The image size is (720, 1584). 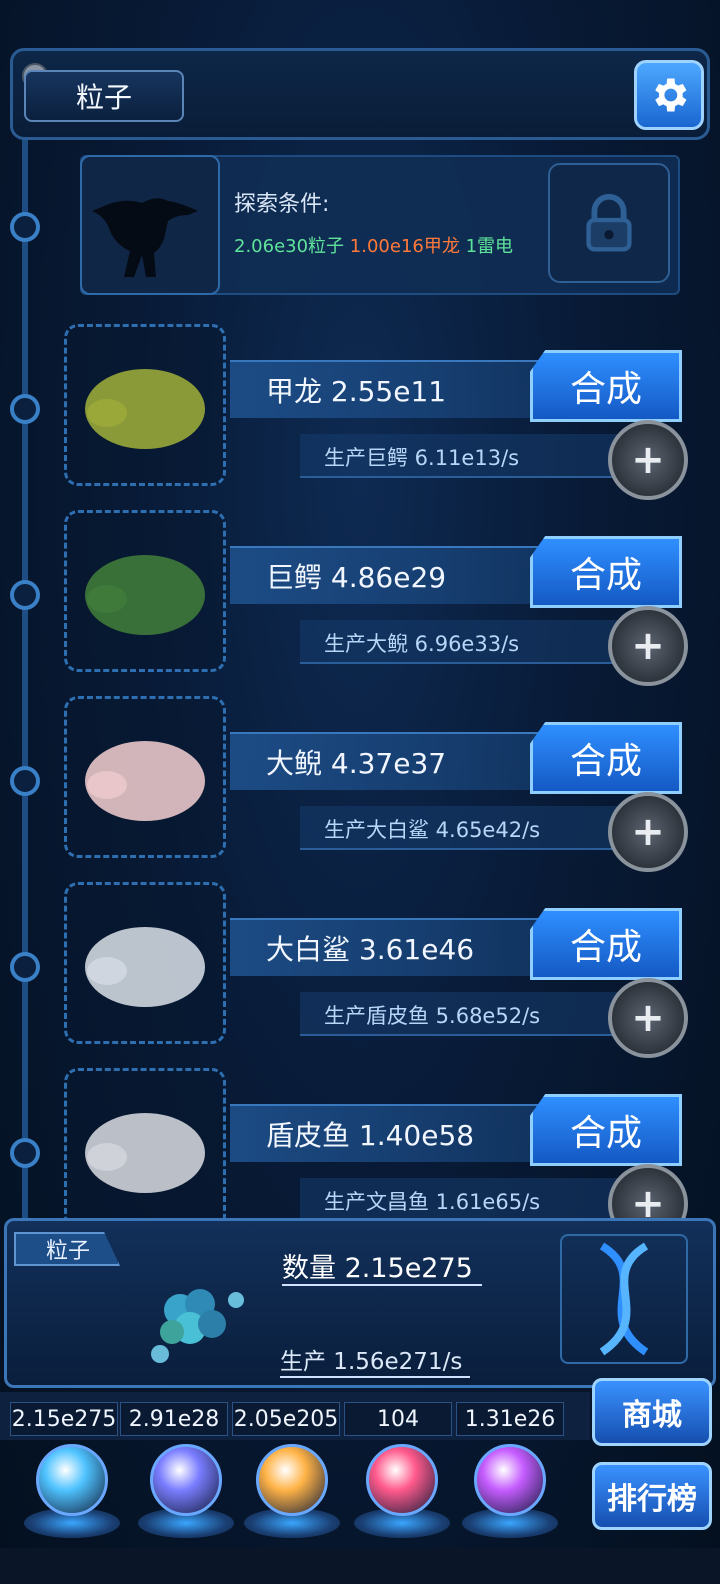 I want to click on crocodile-icon, so click(x=145, y=595).